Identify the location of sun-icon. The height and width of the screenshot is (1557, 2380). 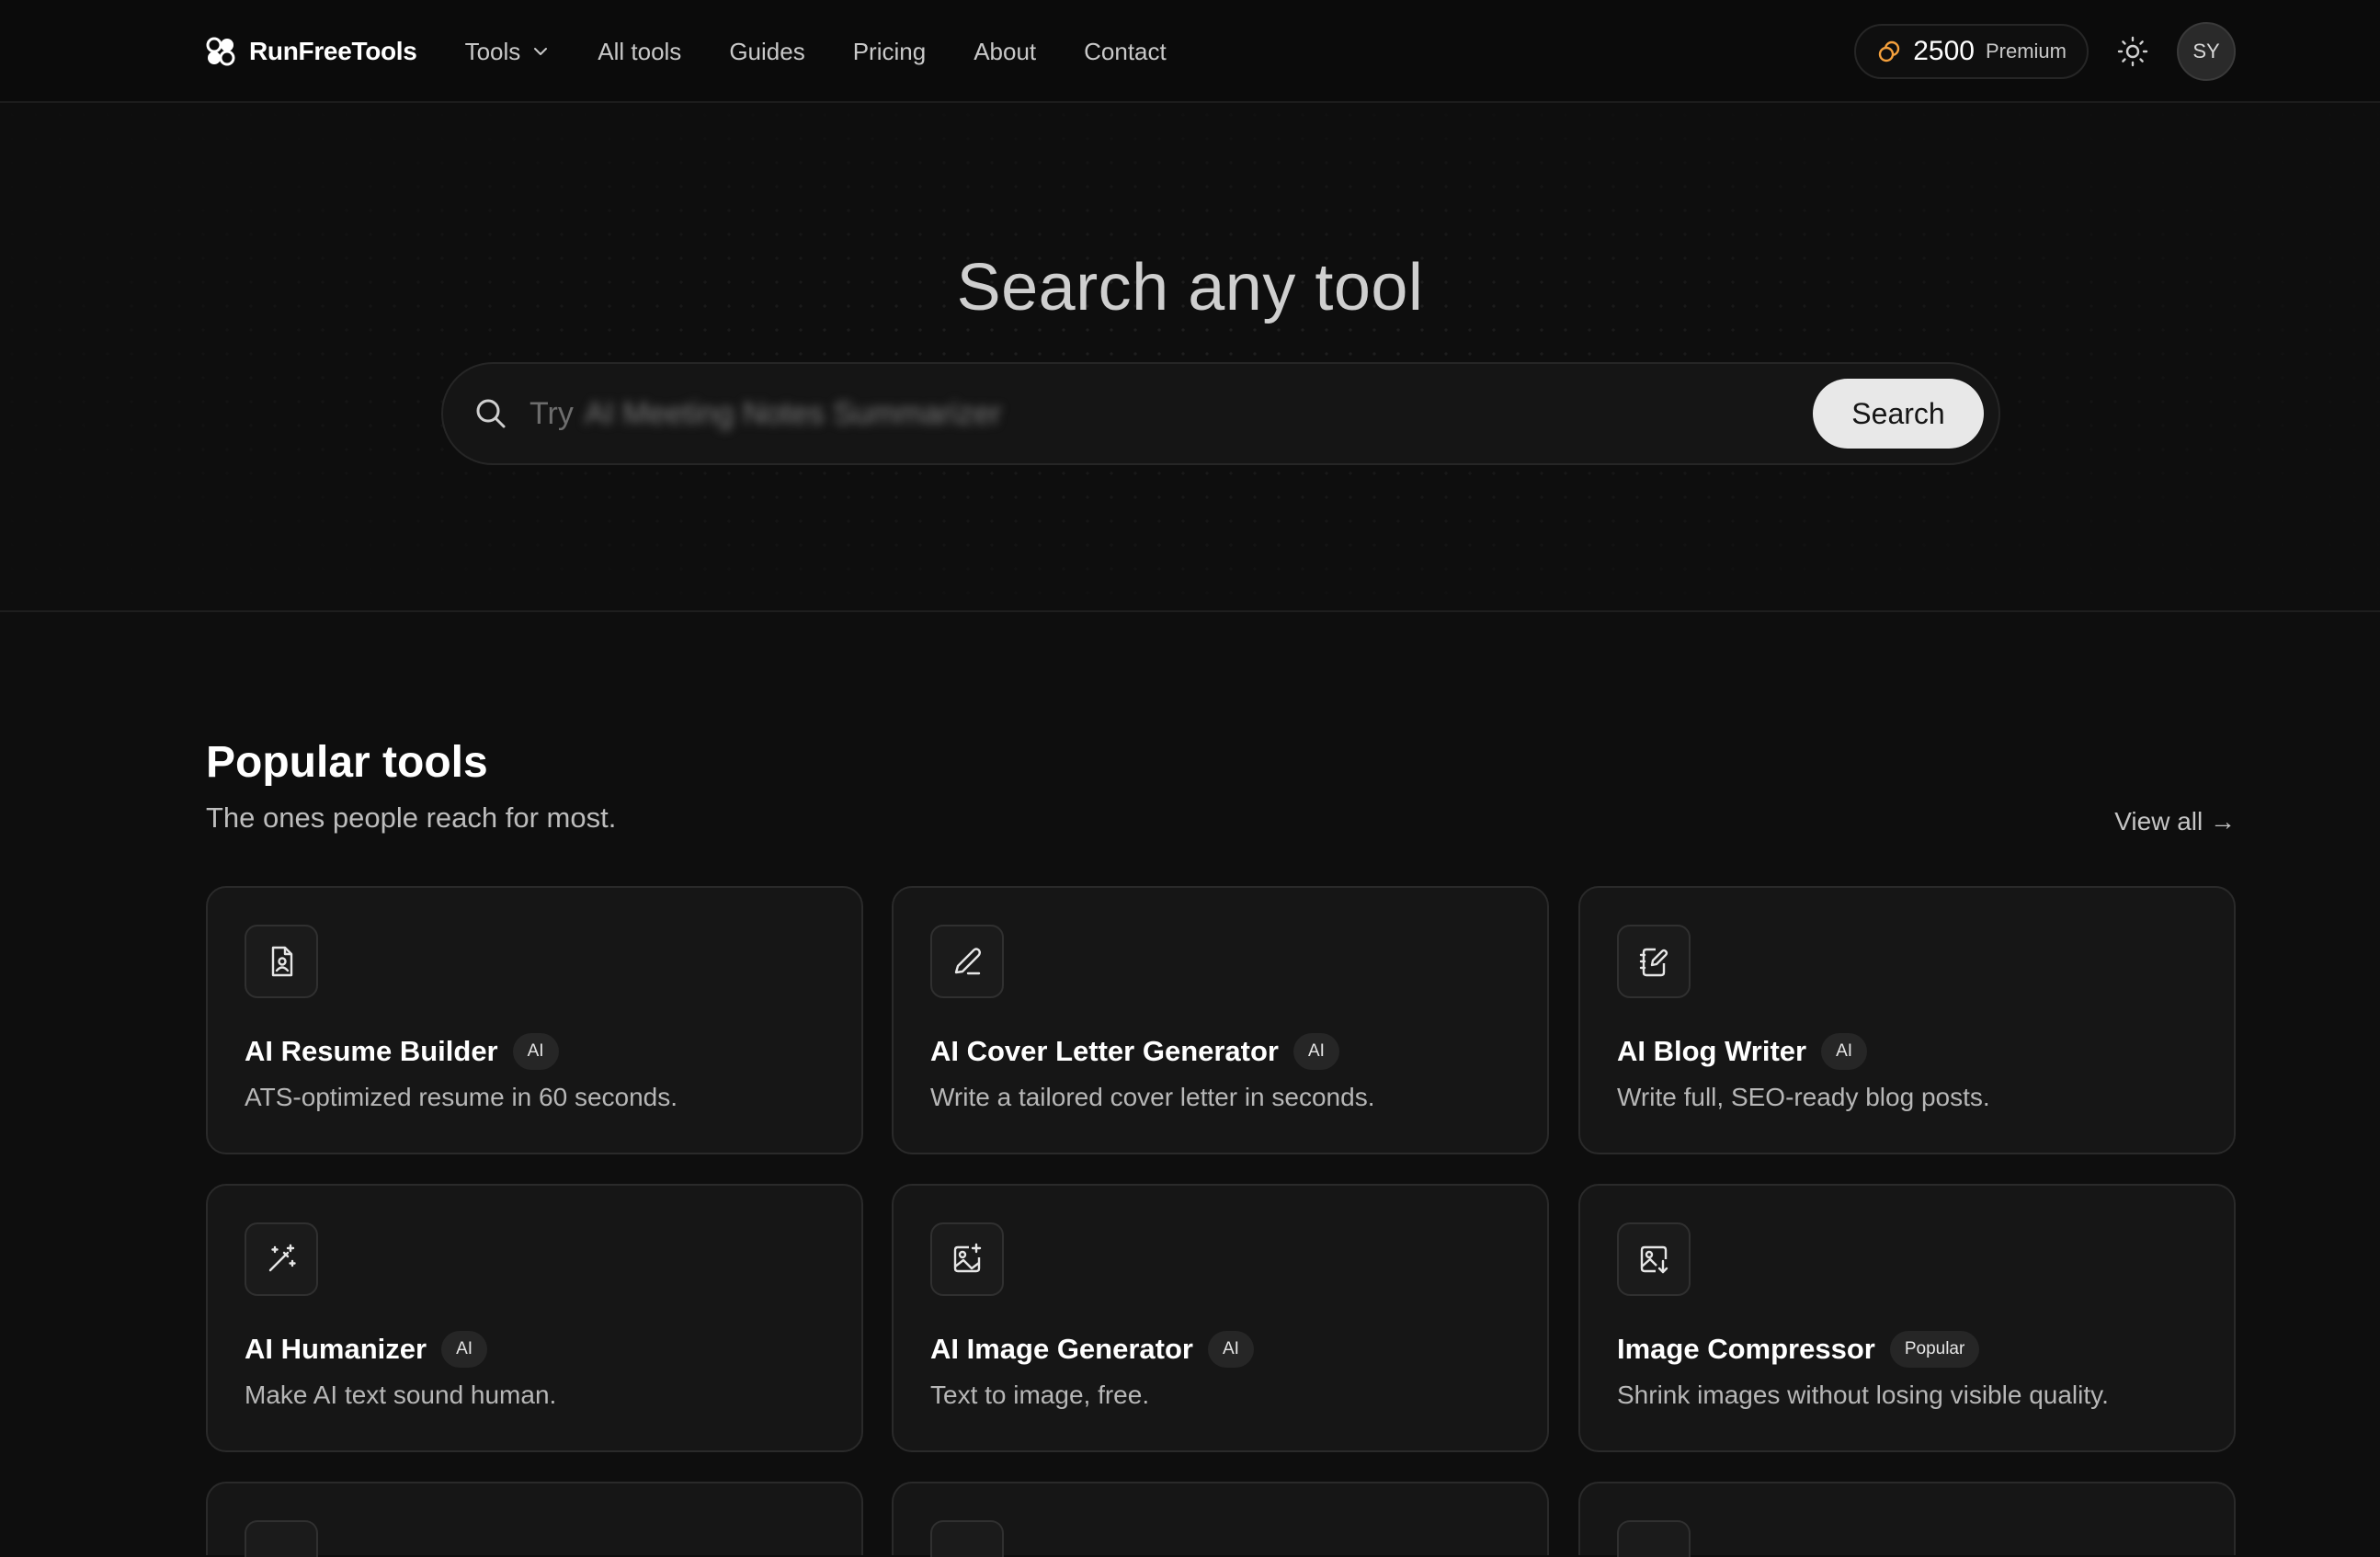
(2132, 51).